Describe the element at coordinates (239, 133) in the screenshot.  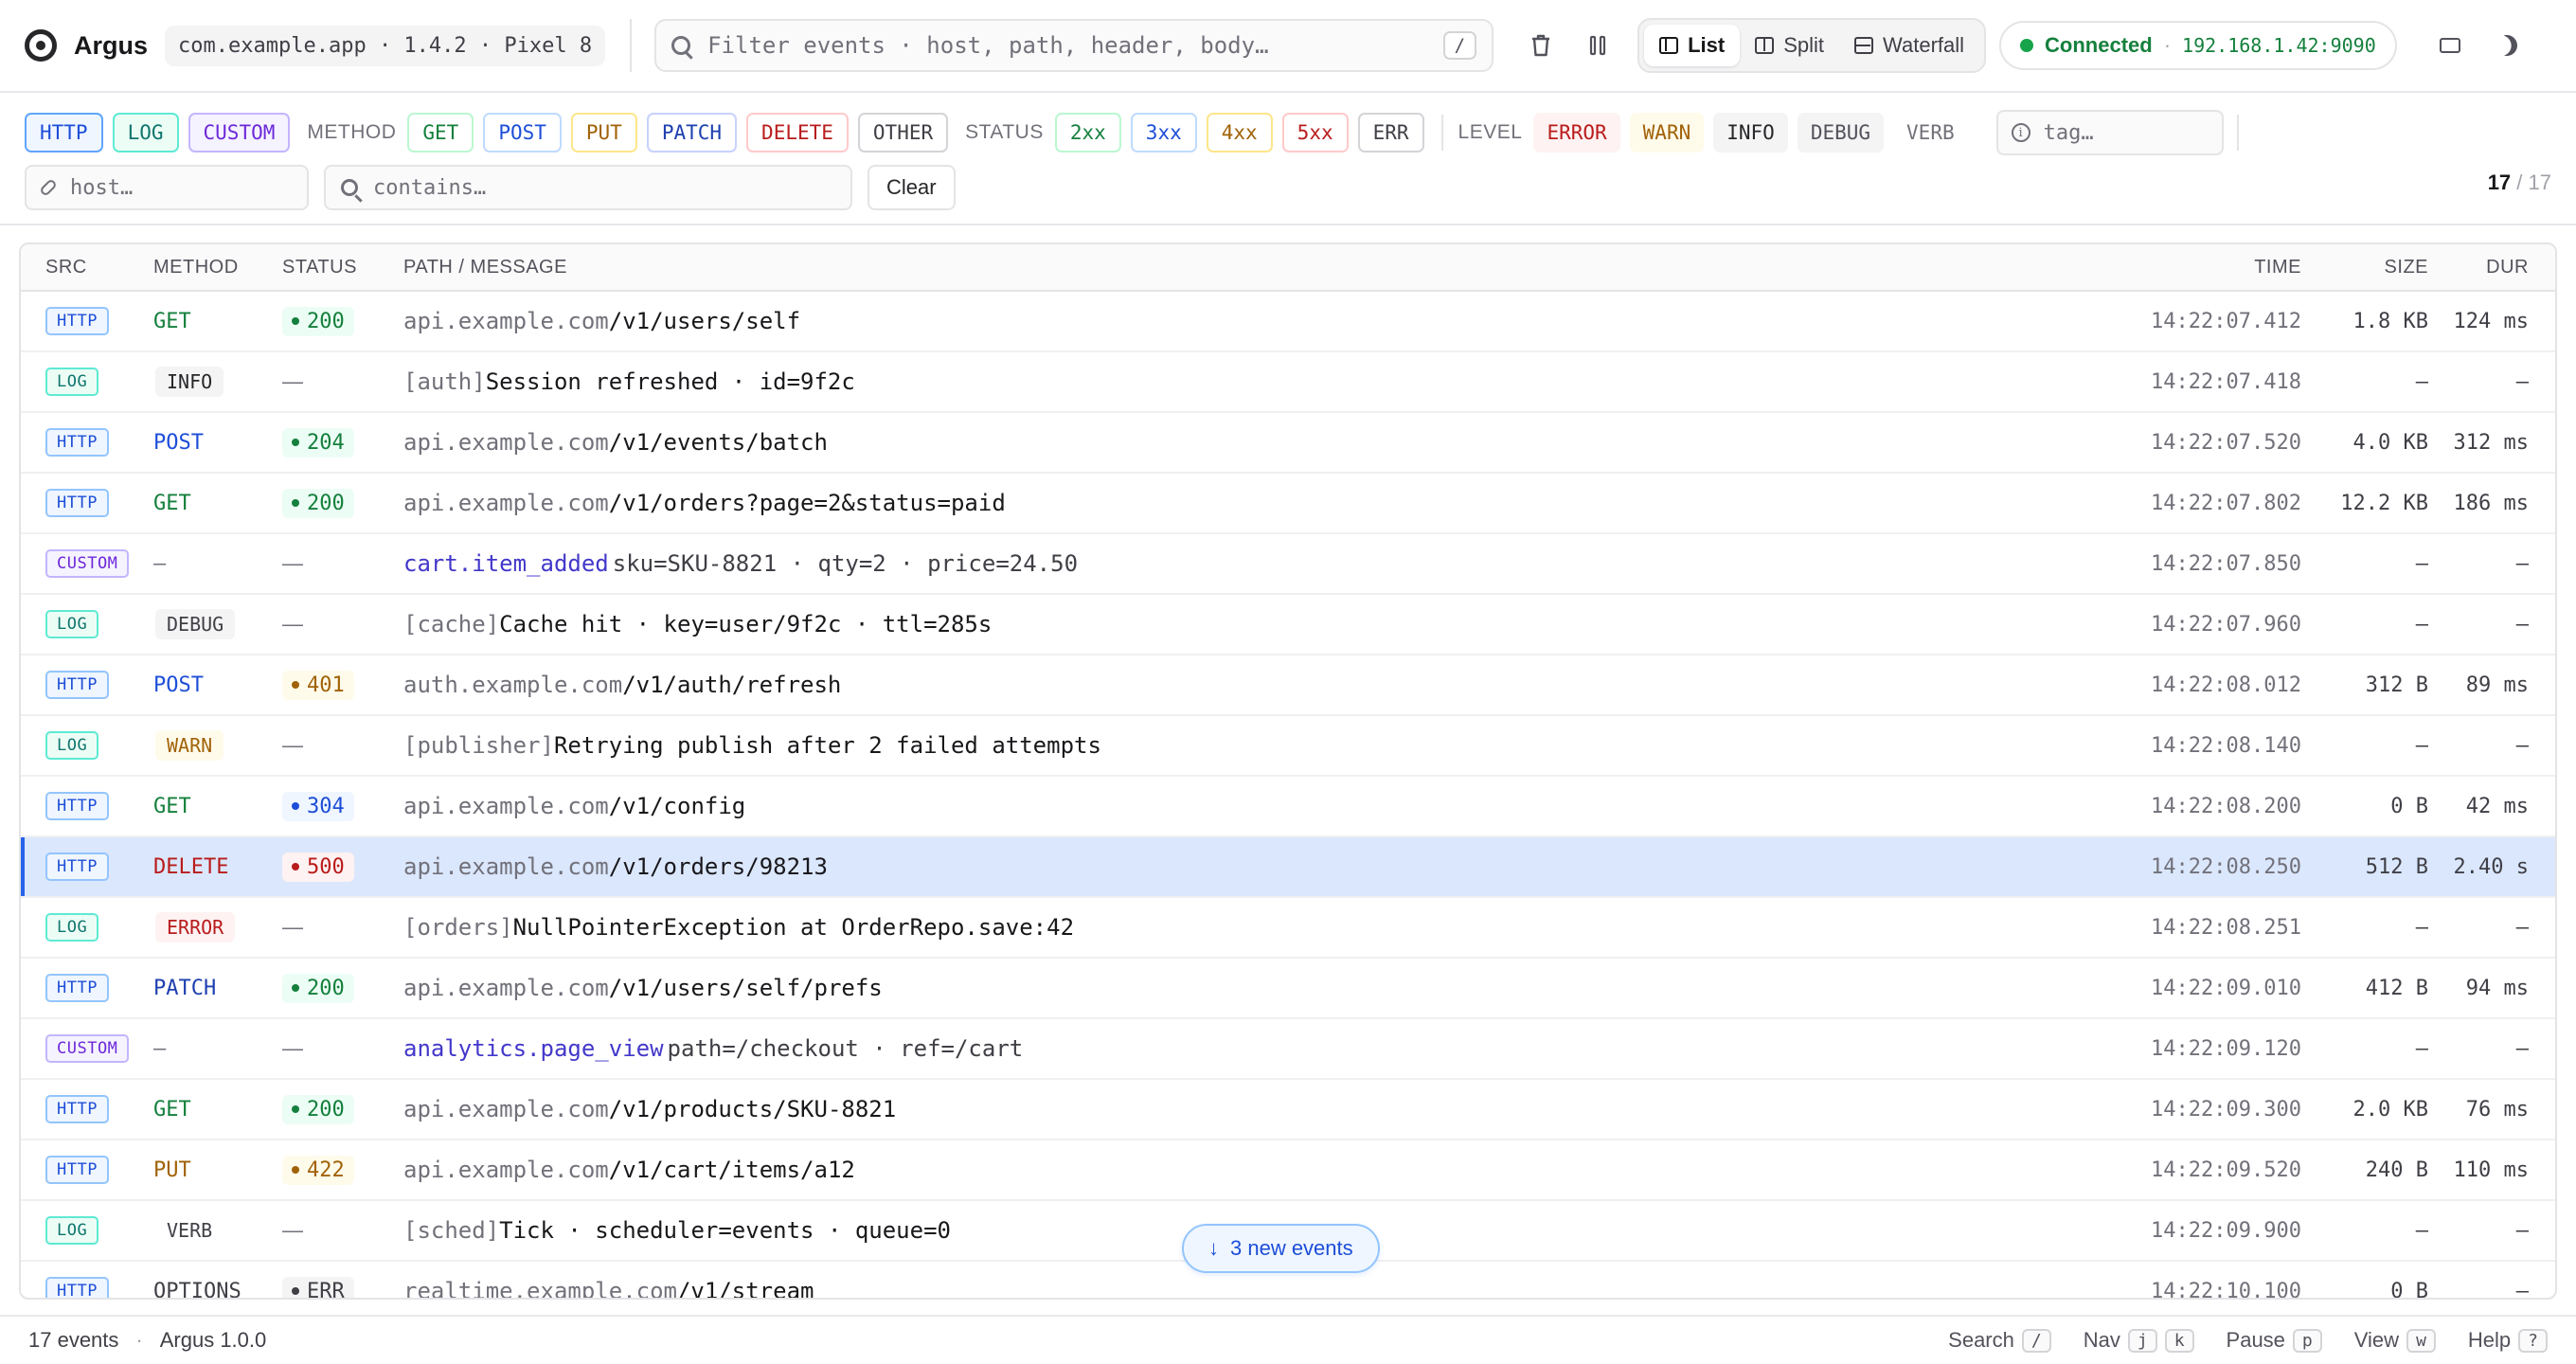
I see `filter-src-custom: CUSTOM` at that location.